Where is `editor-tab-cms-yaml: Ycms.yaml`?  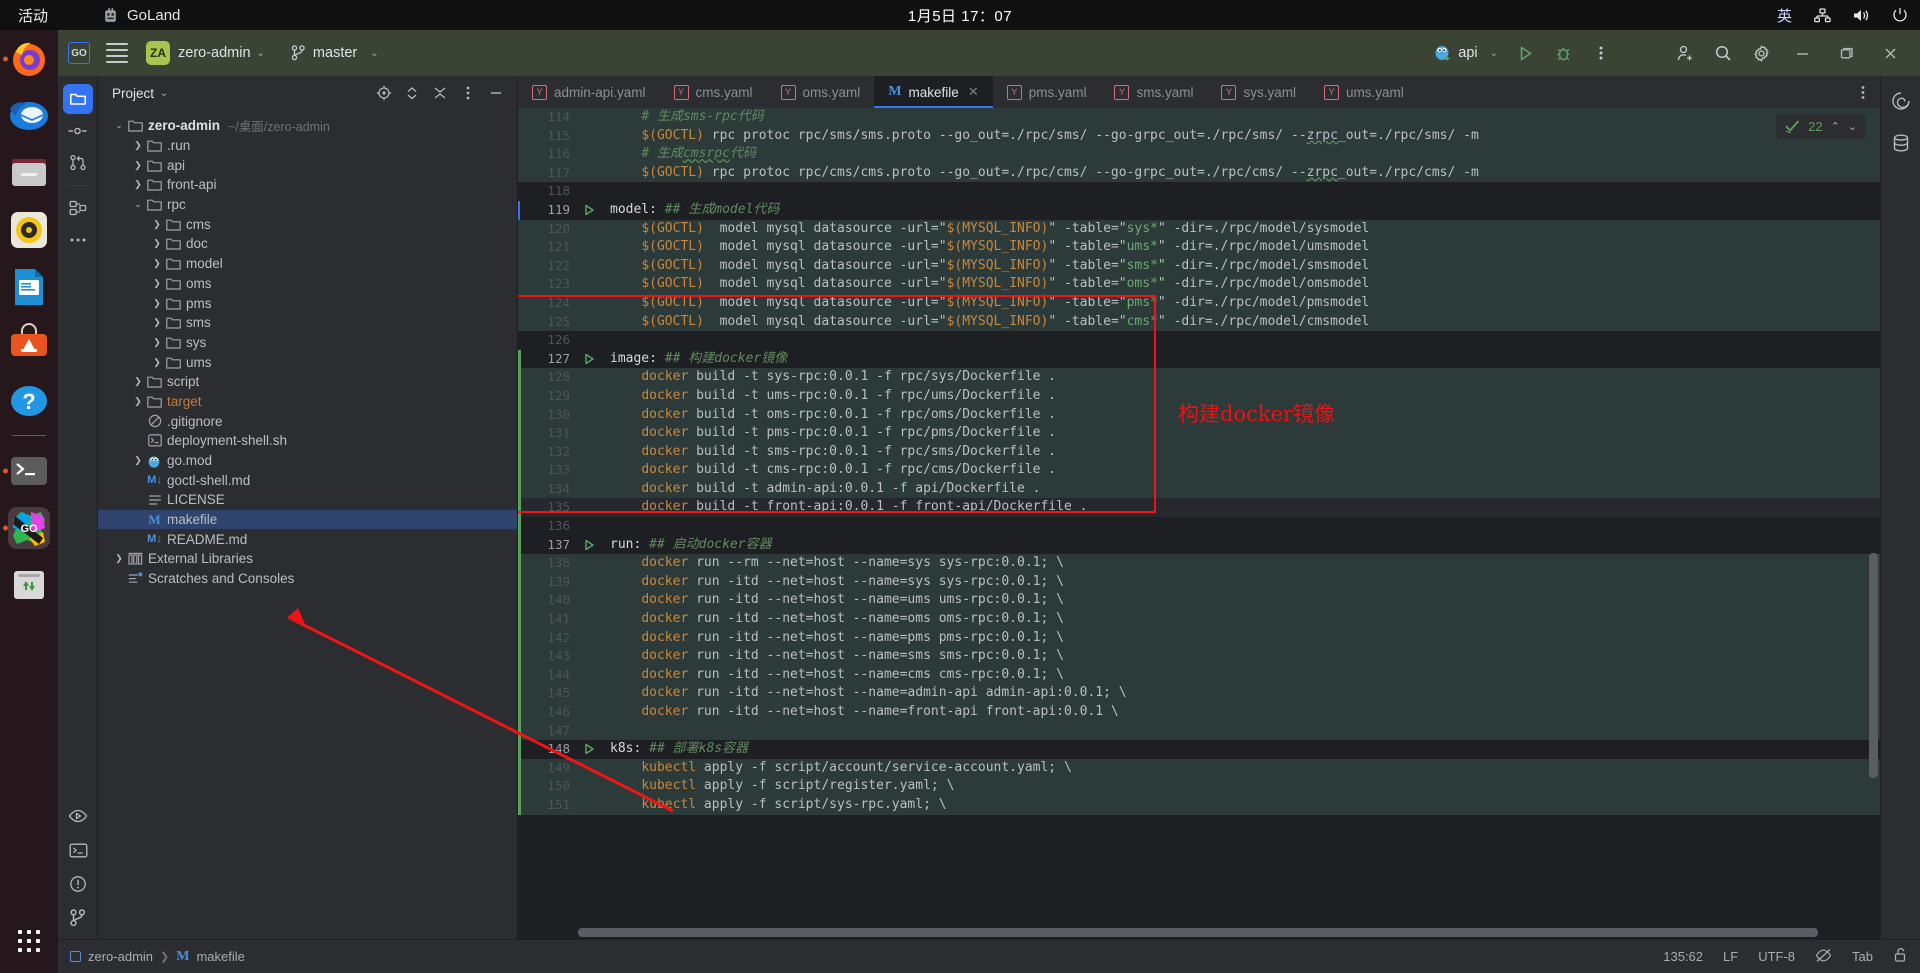
editor-tab-cms-yaml: Ycms.yaml is located at coordinates (713, 92).